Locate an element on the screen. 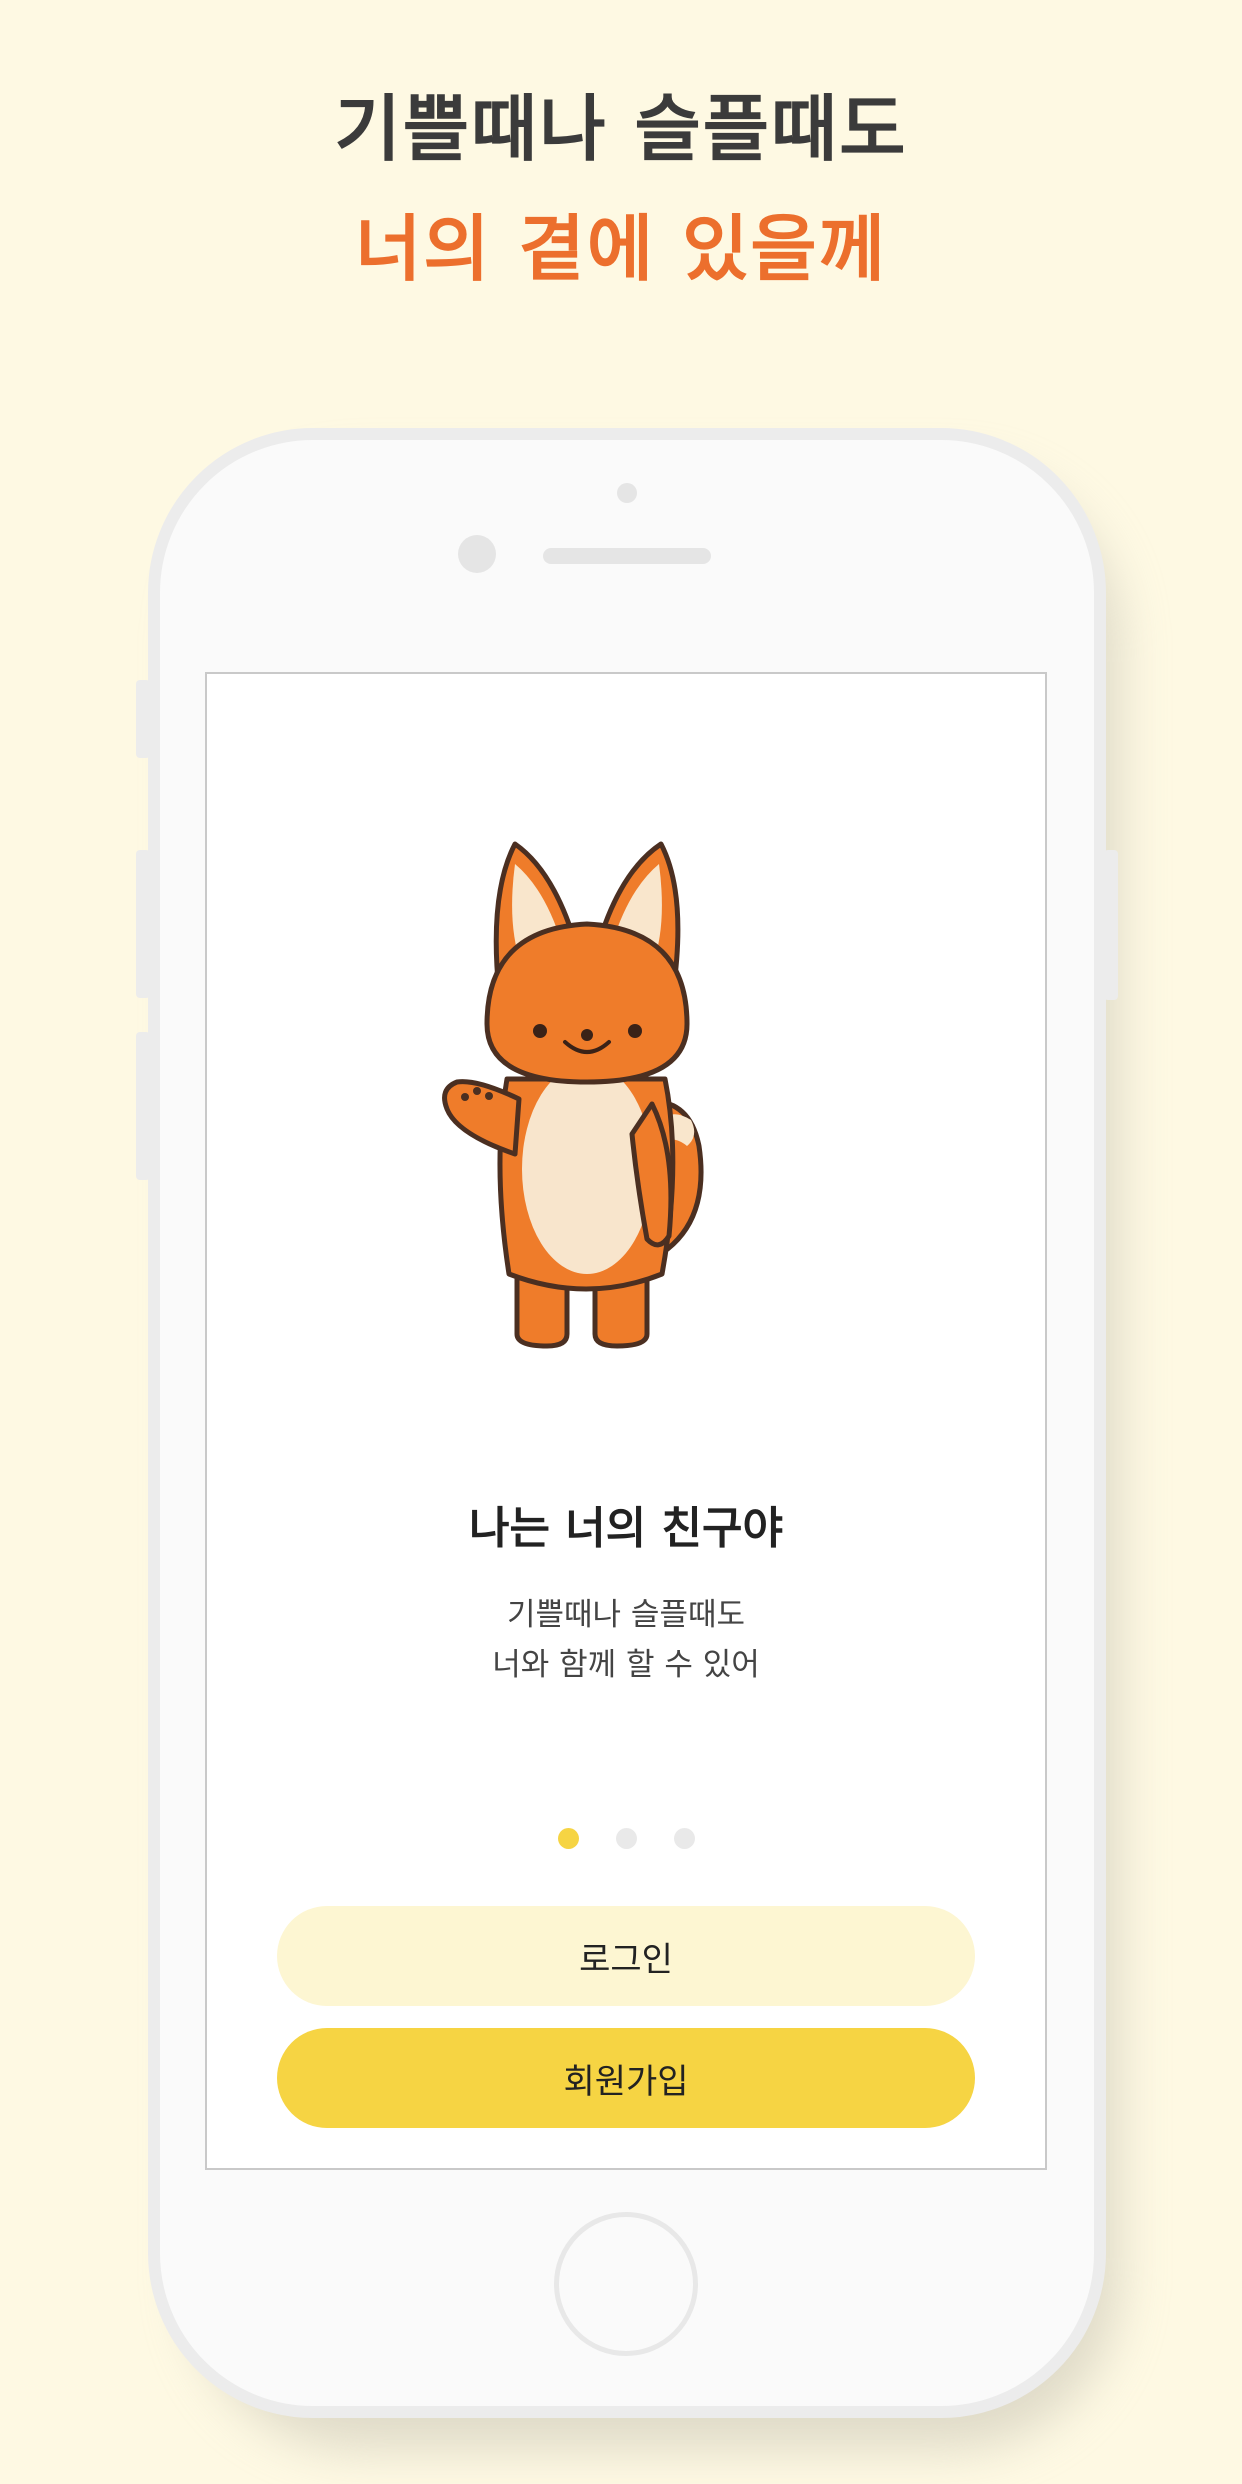 The height and width of the screenshot is (2484, 1242). fox-mascot-icon is located at coordinates (573, 1095).